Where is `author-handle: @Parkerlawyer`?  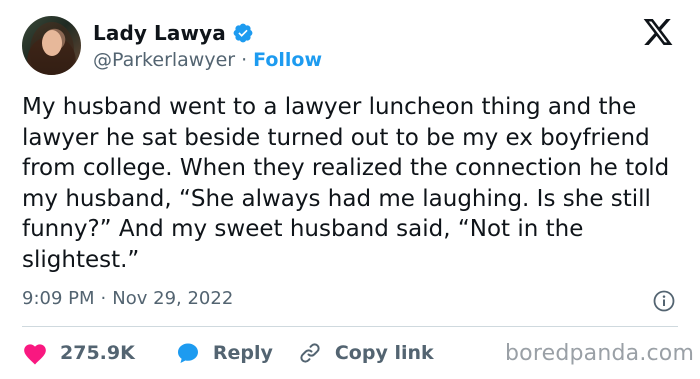
author-handle: @Parkerlawyer is located at coordinates (164, 60).